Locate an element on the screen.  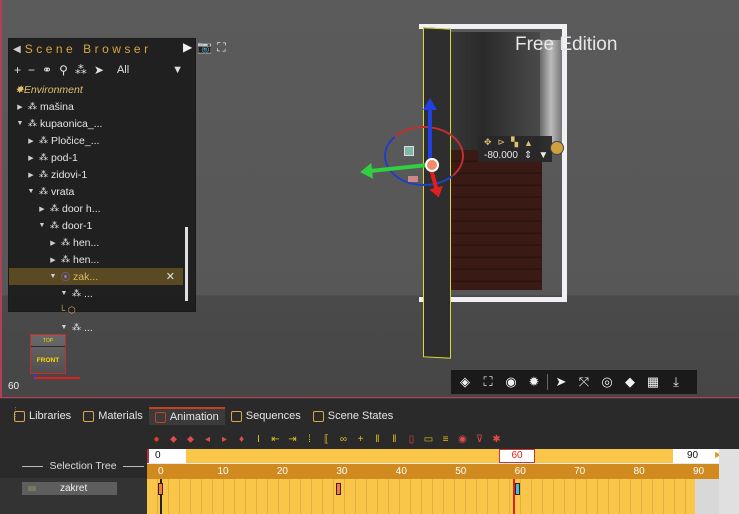
scene-tree-scrollbar is located at coordinates (186, 264).